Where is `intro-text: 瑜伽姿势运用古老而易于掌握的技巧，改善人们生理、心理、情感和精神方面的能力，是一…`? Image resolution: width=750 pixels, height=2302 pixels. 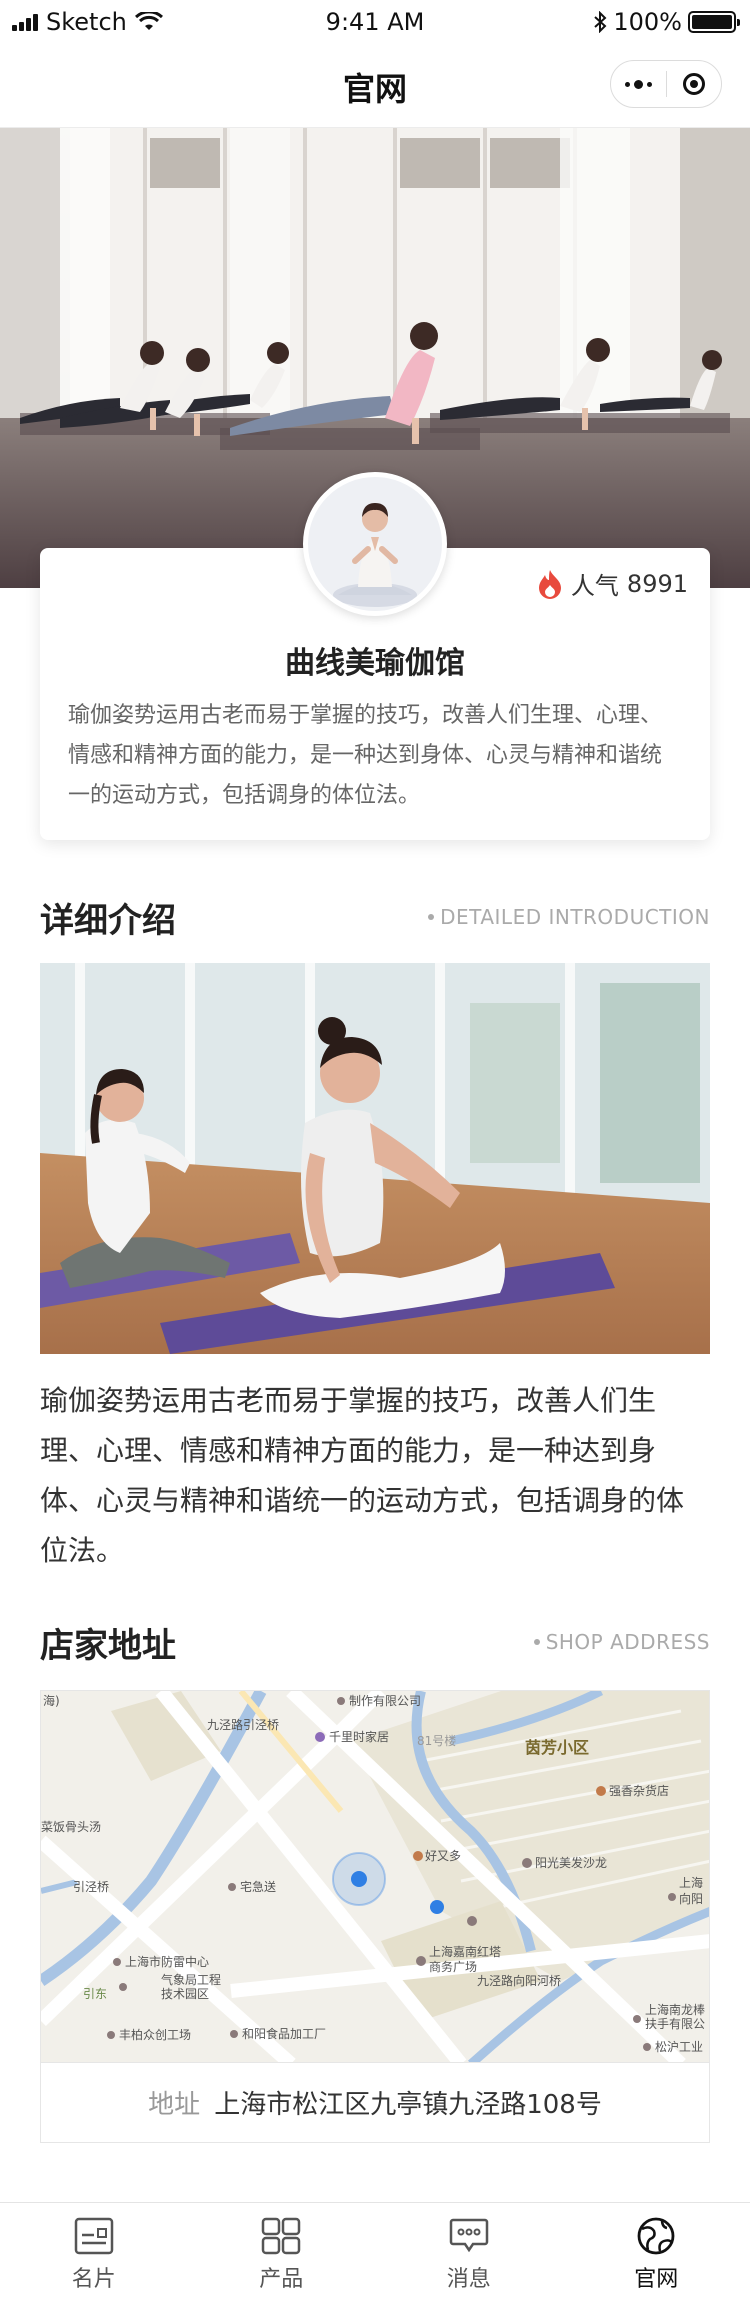
intro-text: 瑜伽姿势运用古老而易于掌握的技巧，改善人们生理、心理、情感和精神方面的能力，是一… is located at coordinates (362, 1475).